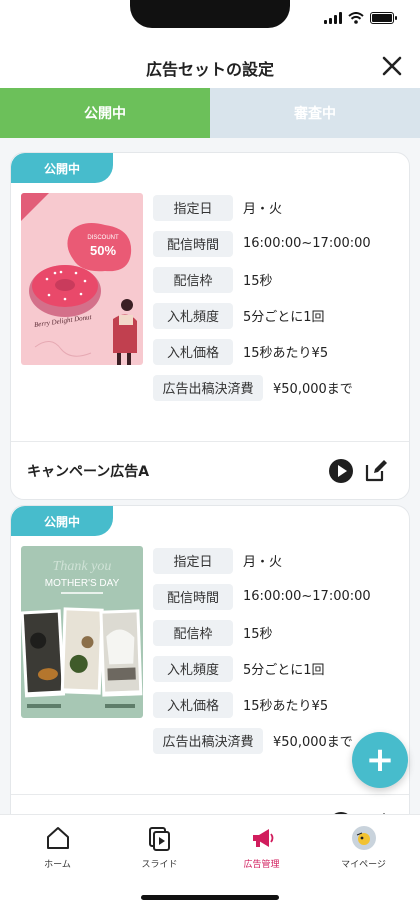  I want to click on nav-item-home: ホーム, so click(57, 852).